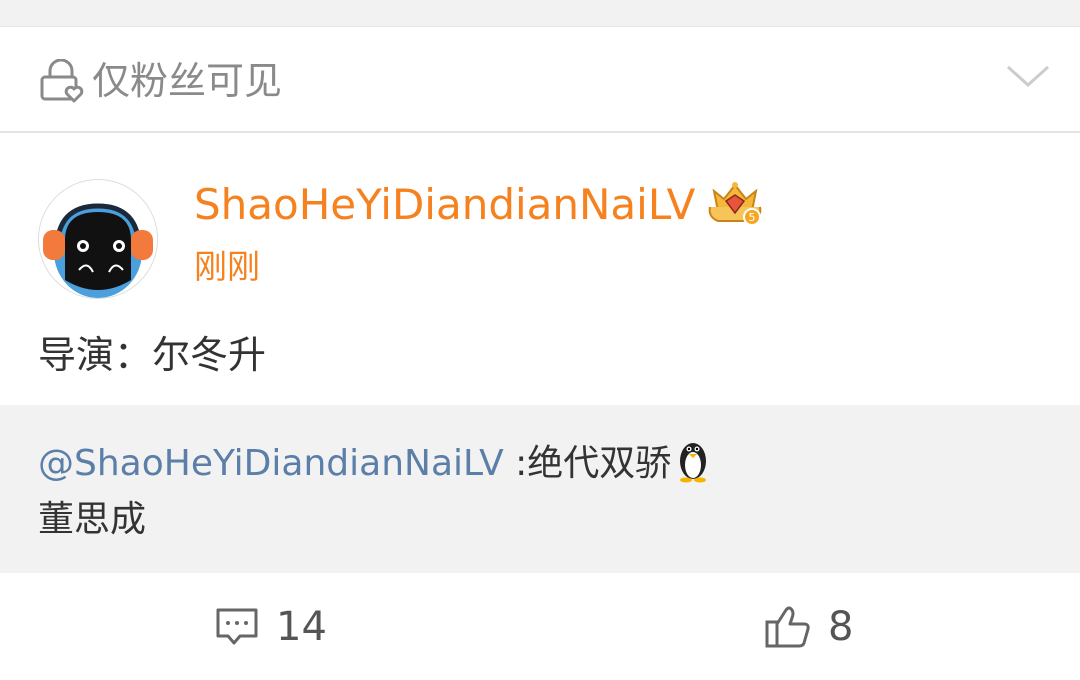 The width and height of the screenshot is (1080, 680). Describe the element at coordinates (540, 13) in the screenshot. I see `top-gap` at that location.